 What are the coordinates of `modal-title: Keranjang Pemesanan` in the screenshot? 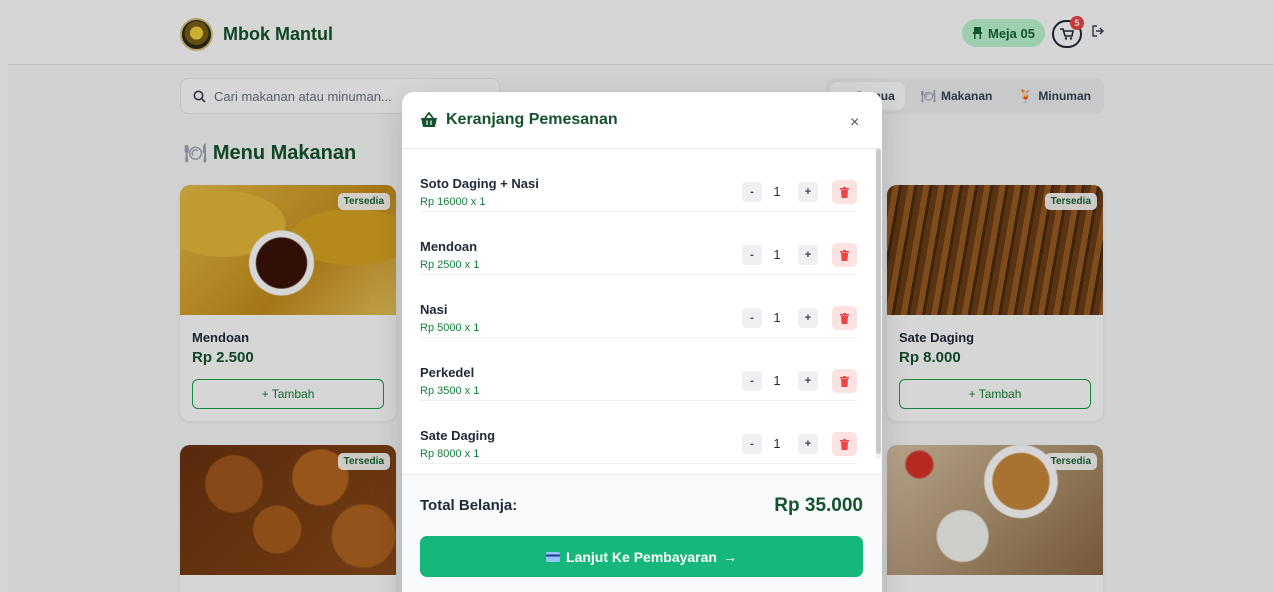 It's located at (519, 120).